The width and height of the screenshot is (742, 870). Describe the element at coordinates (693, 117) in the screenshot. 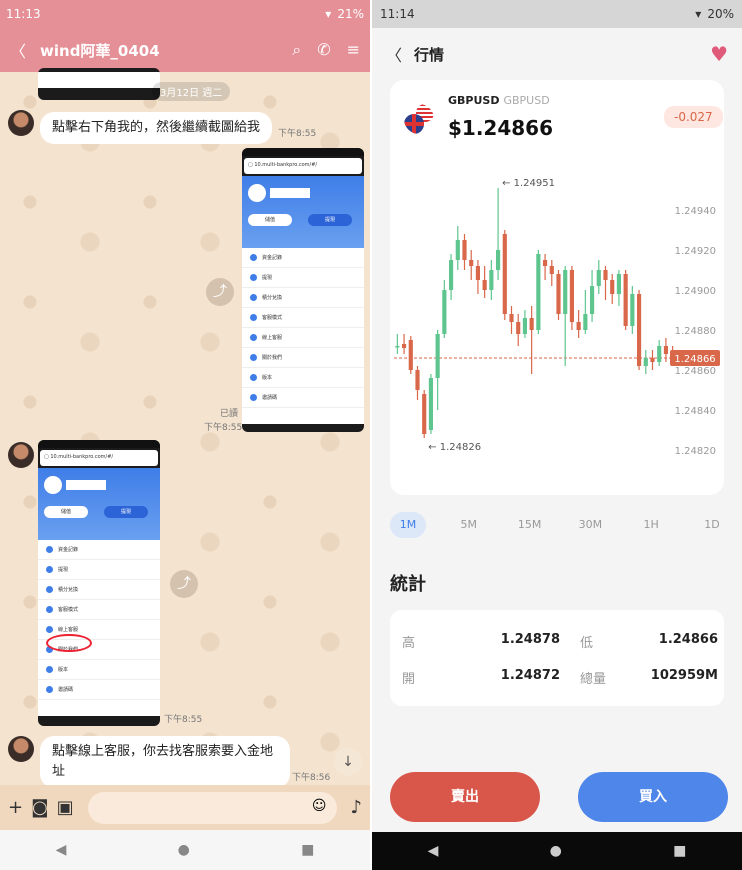

I see `price-change-badge: -0.027` at that location.